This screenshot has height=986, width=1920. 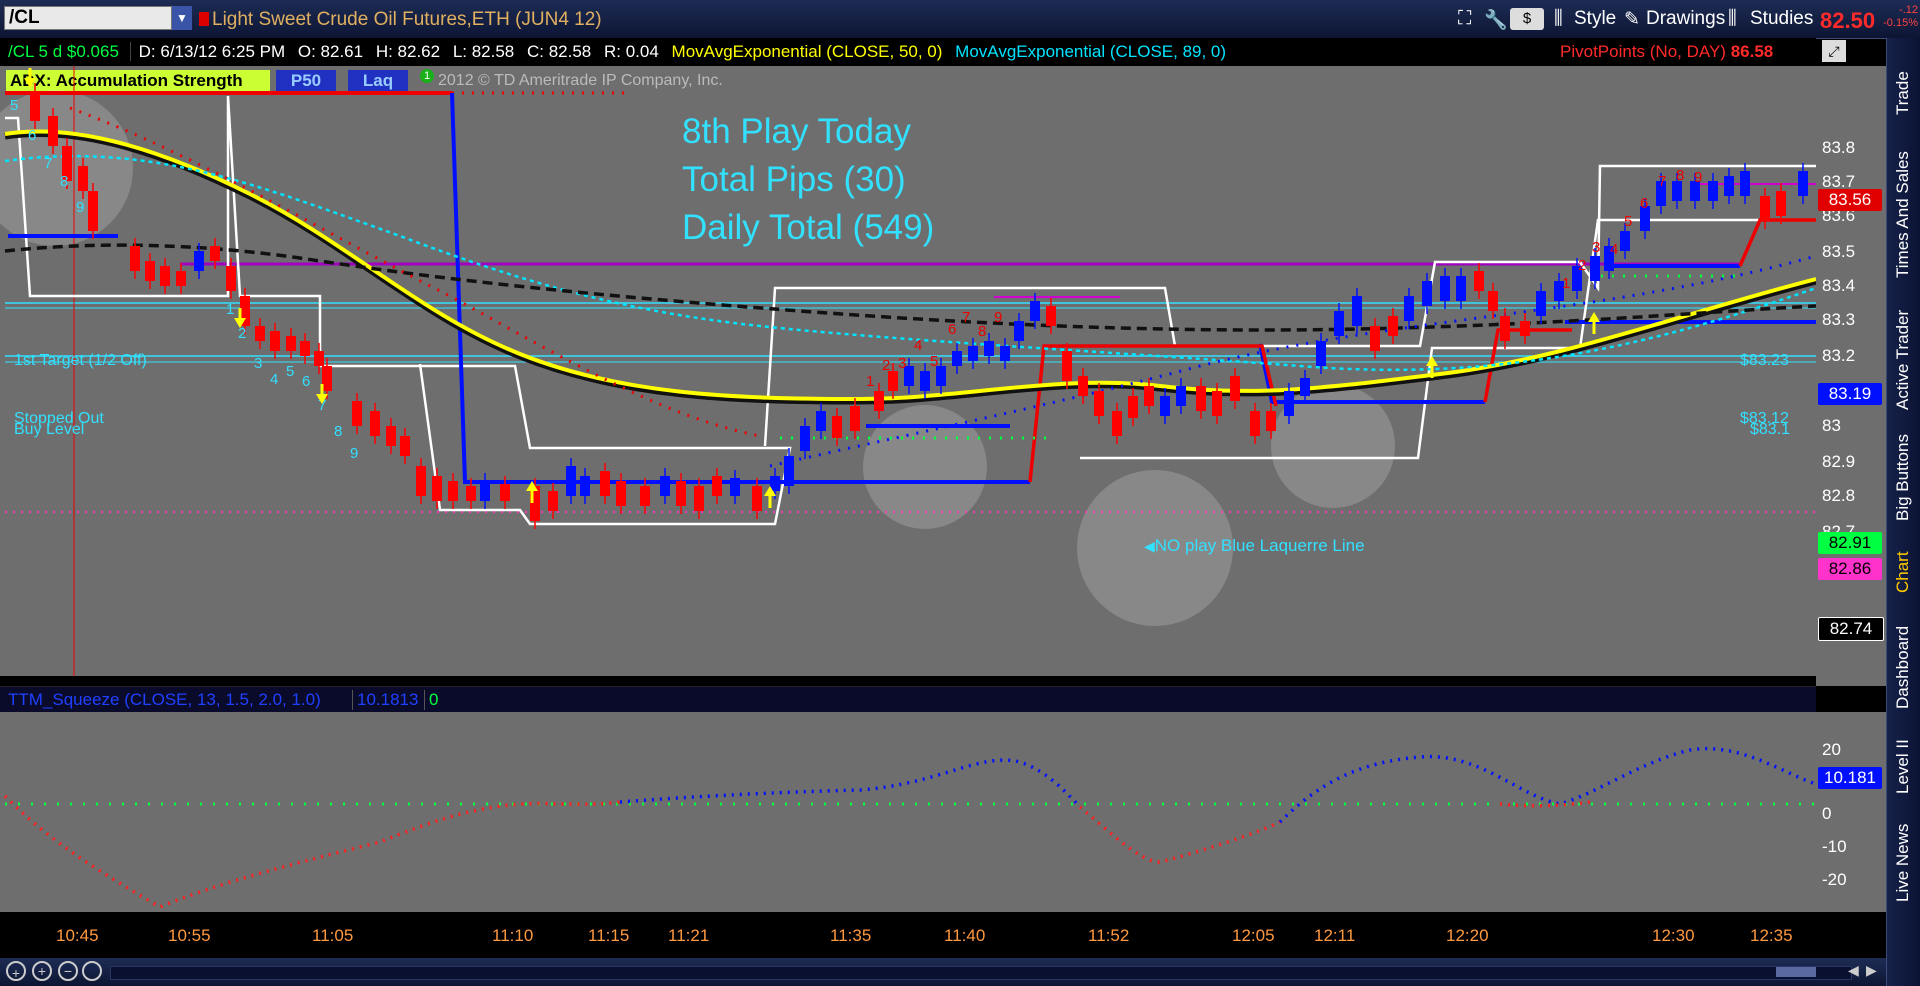 What do you see at coordinates (965, 935) in the screenshot?
I see `time-tick: 11:40` at bounding box center [965, 935].